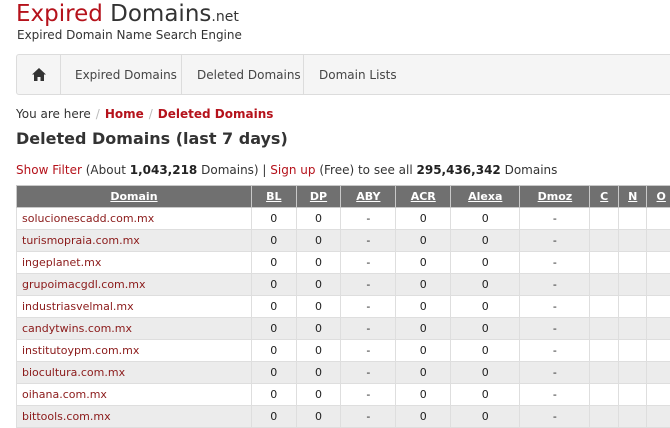  I want to click on column-header-dp: DP, so click(318, 196).